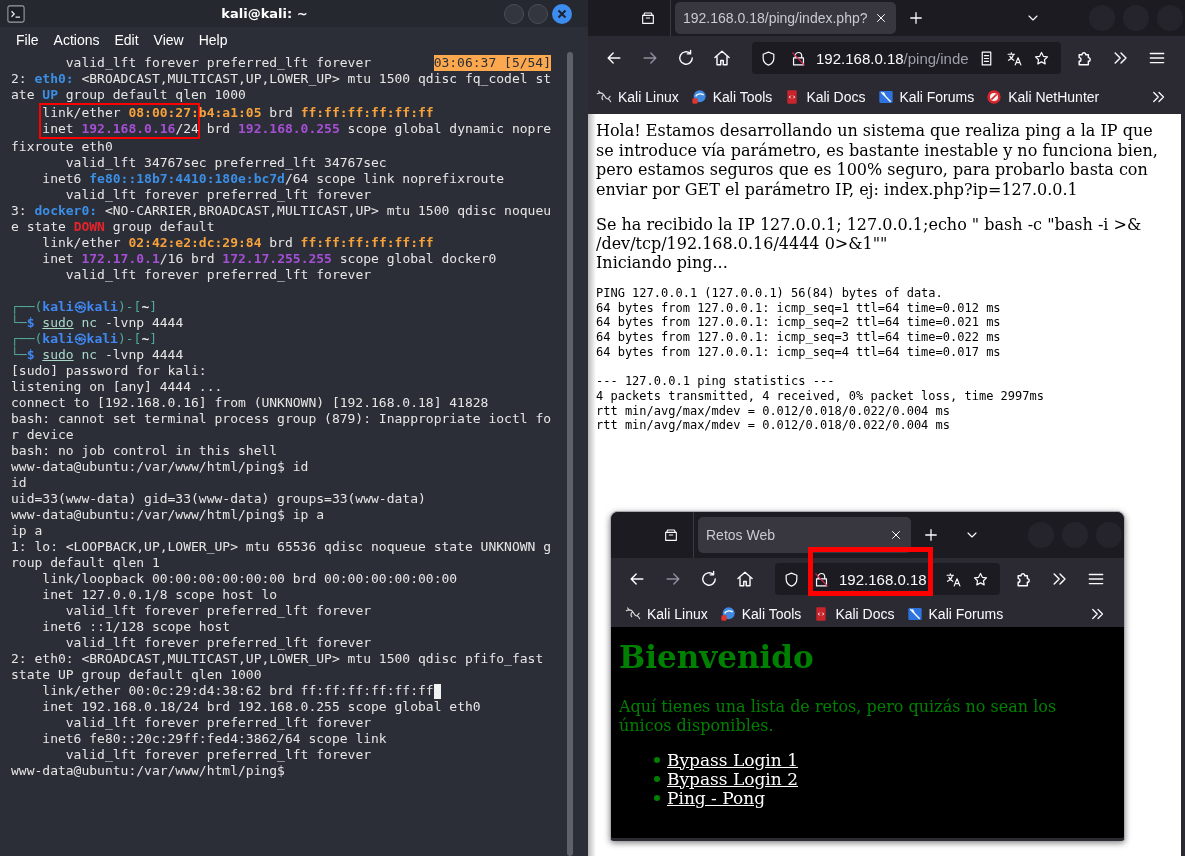 This screenshot has height=856, width=1185. I want to click on terminal-line: bash: no job control in this shell, so click(144, 451).